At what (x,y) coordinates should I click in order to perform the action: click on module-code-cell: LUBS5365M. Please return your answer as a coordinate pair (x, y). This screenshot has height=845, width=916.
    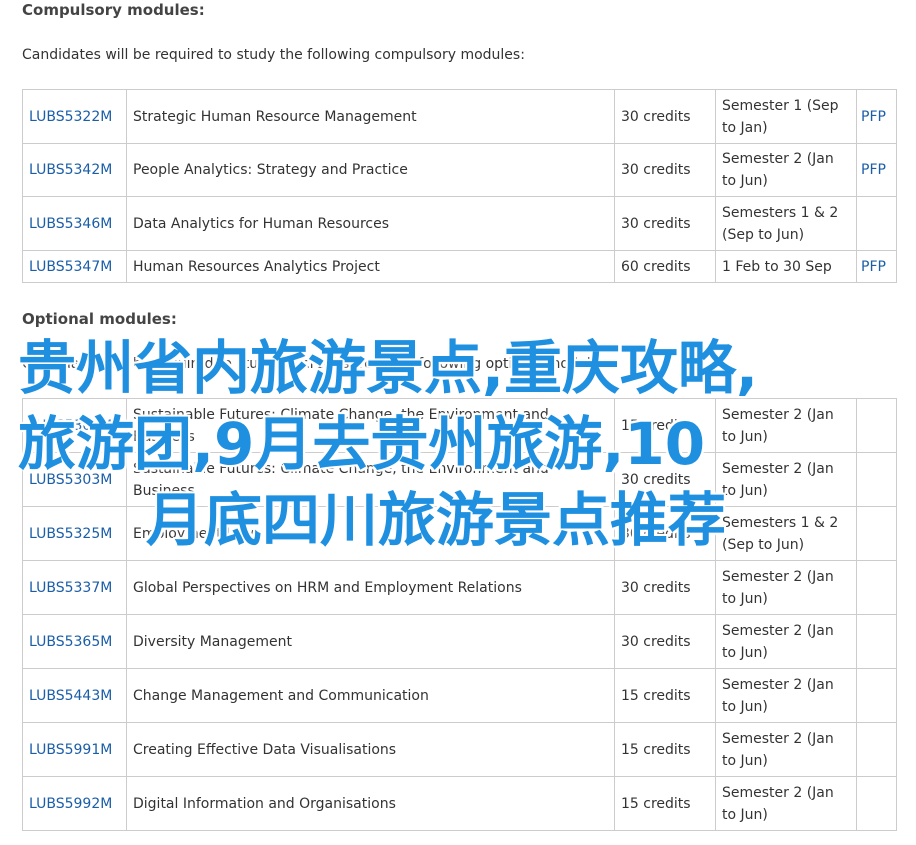
    Looking at the image, I should click on (74, 641).